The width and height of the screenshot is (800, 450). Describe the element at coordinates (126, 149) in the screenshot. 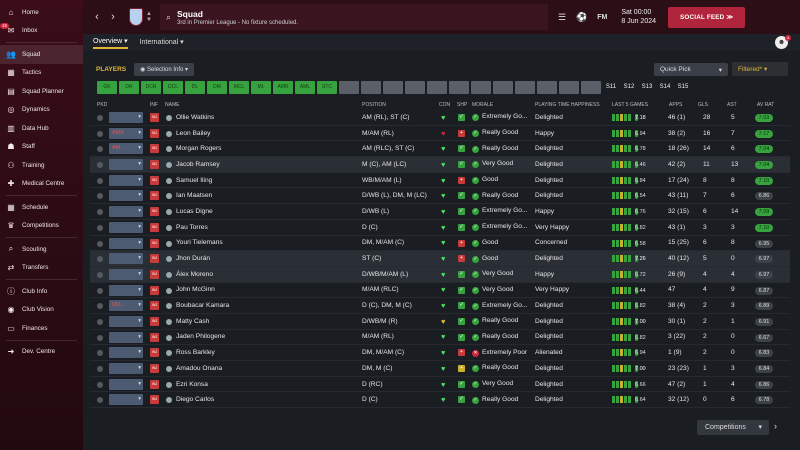

I see `selection-dropdown: AM... ▾` at that location.